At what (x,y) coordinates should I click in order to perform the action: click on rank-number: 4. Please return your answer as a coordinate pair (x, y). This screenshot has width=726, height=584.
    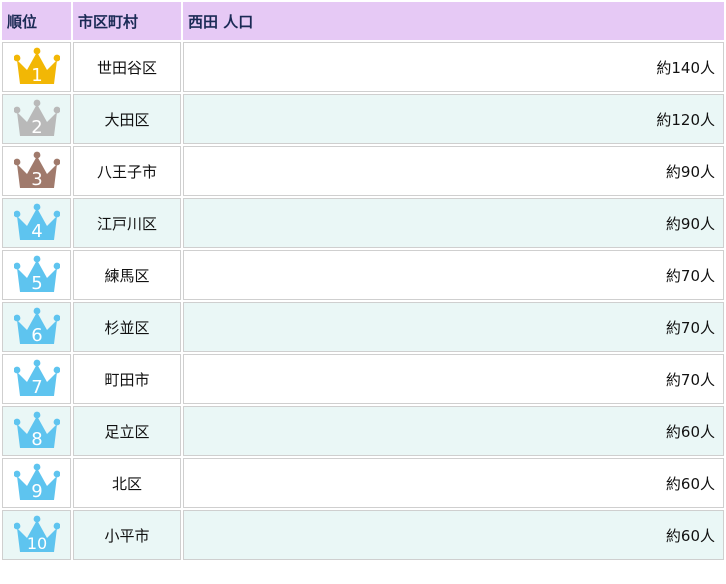
    Looking at the image, I should click on (36, 231).